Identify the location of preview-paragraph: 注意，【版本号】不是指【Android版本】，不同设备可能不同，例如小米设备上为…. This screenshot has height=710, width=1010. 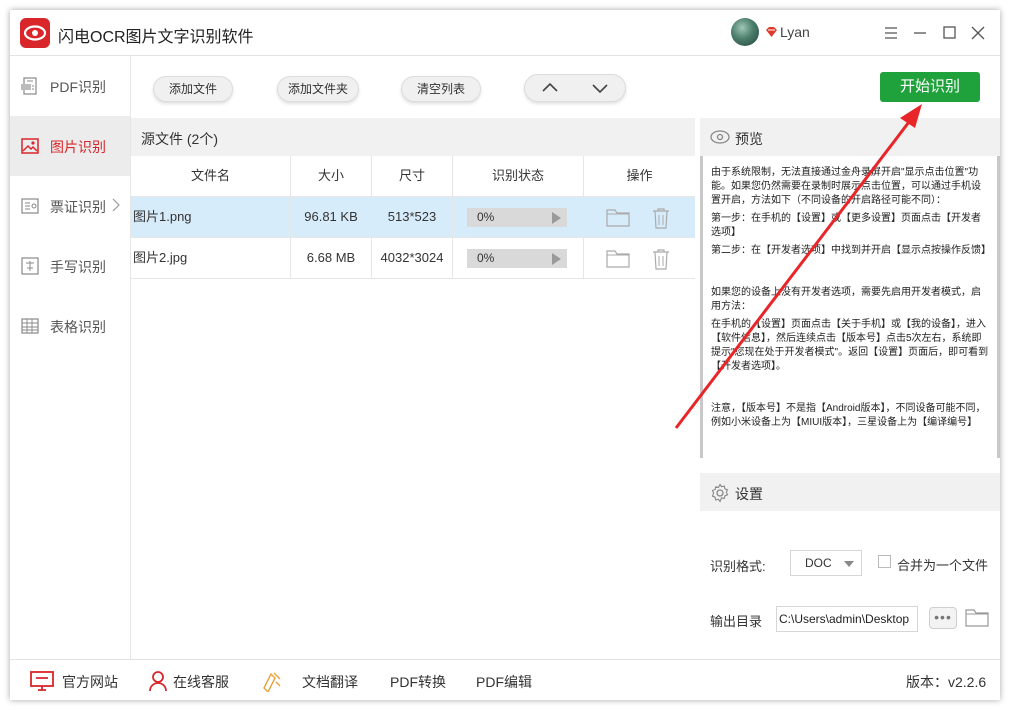
(848, 415).